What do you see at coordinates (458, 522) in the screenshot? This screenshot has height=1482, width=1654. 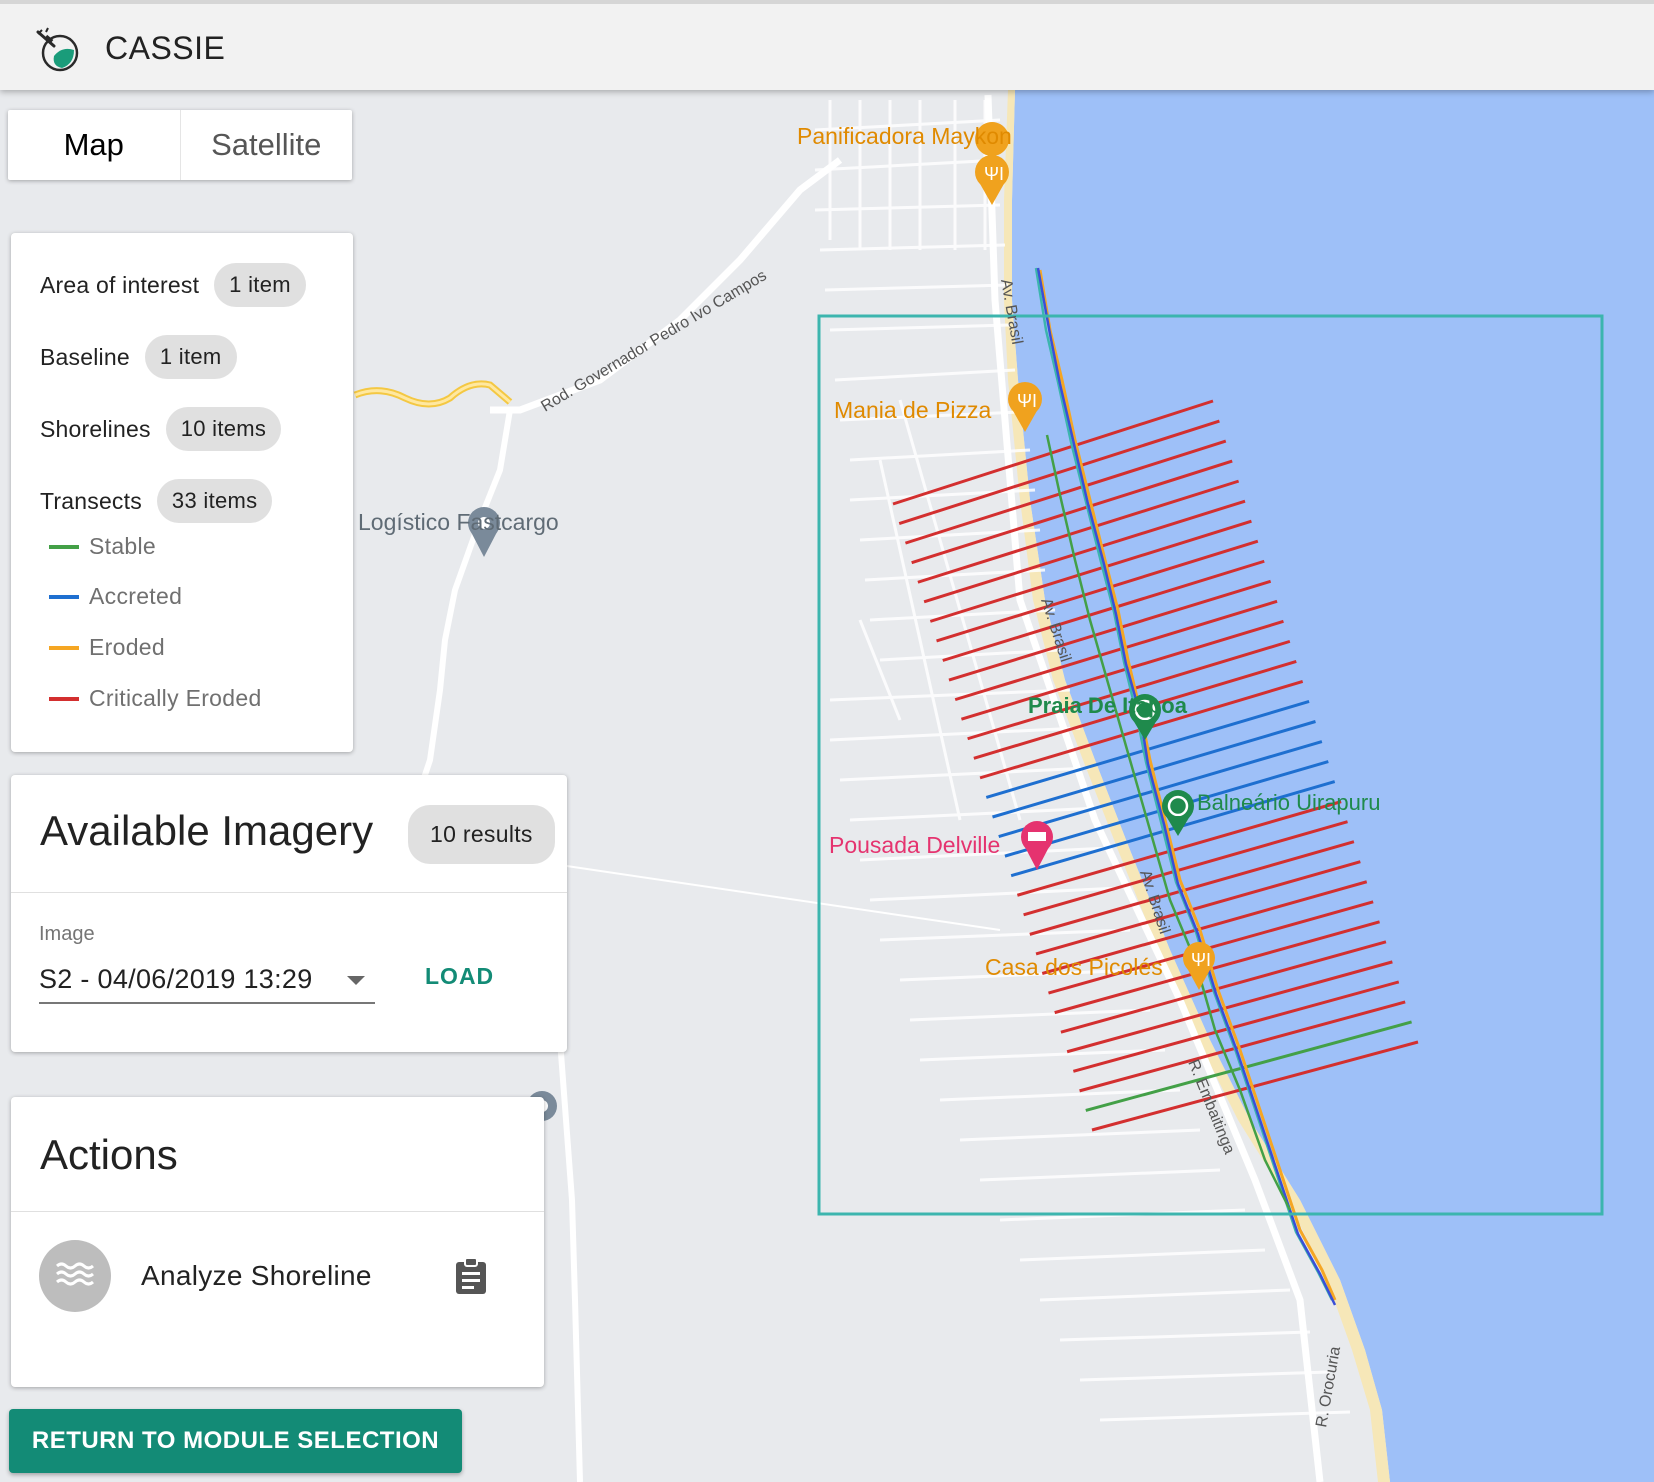 I see `poi-logistico-label: Logístico Fastcargo` at bounding box center [458, 522].